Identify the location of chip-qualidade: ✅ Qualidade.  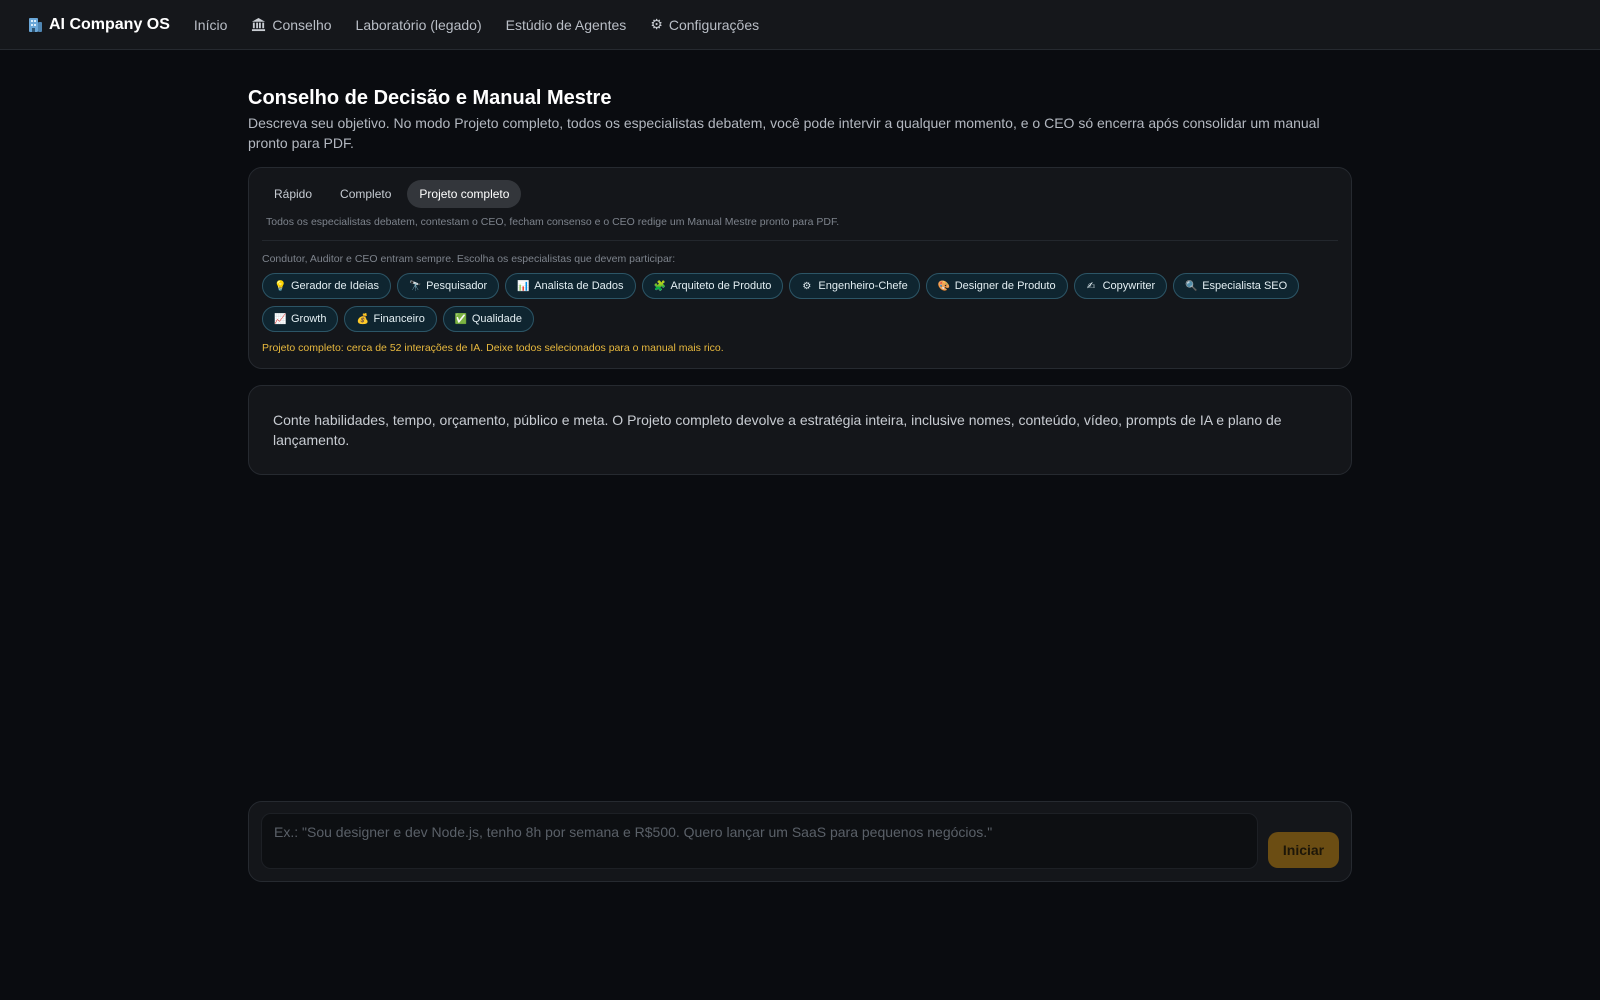
(488, 319).